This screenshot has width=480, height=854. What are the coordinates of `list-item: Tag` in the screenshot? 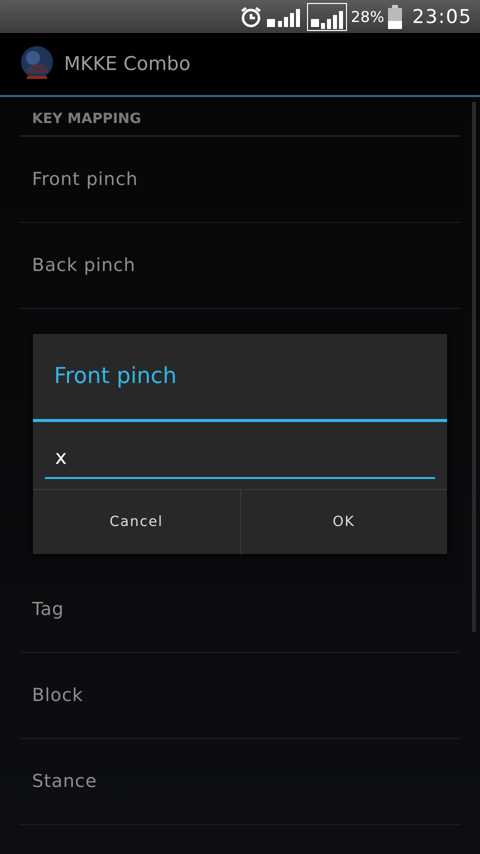 It's located at (240, 610).